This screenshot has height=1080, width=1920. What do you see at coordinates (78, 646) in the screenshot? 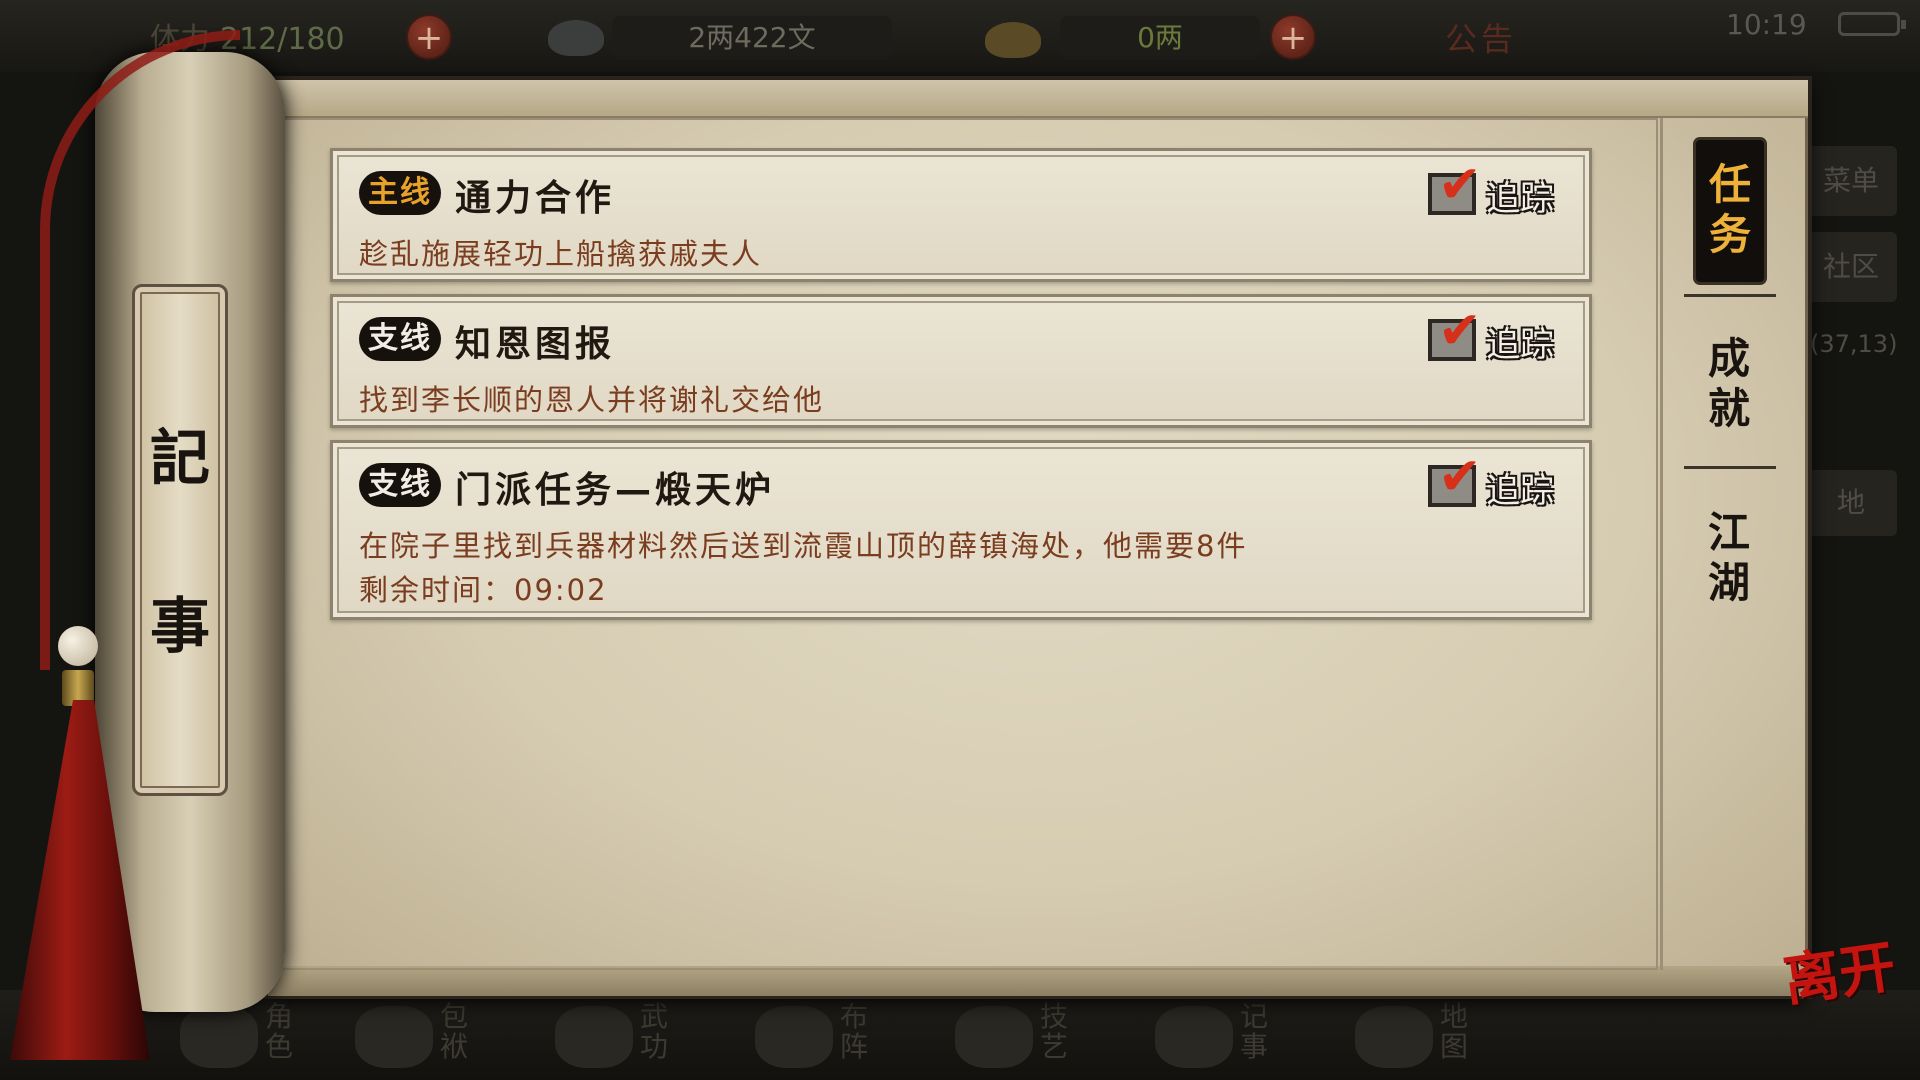
I see `jade-bead` at bounding box center [78, 646].